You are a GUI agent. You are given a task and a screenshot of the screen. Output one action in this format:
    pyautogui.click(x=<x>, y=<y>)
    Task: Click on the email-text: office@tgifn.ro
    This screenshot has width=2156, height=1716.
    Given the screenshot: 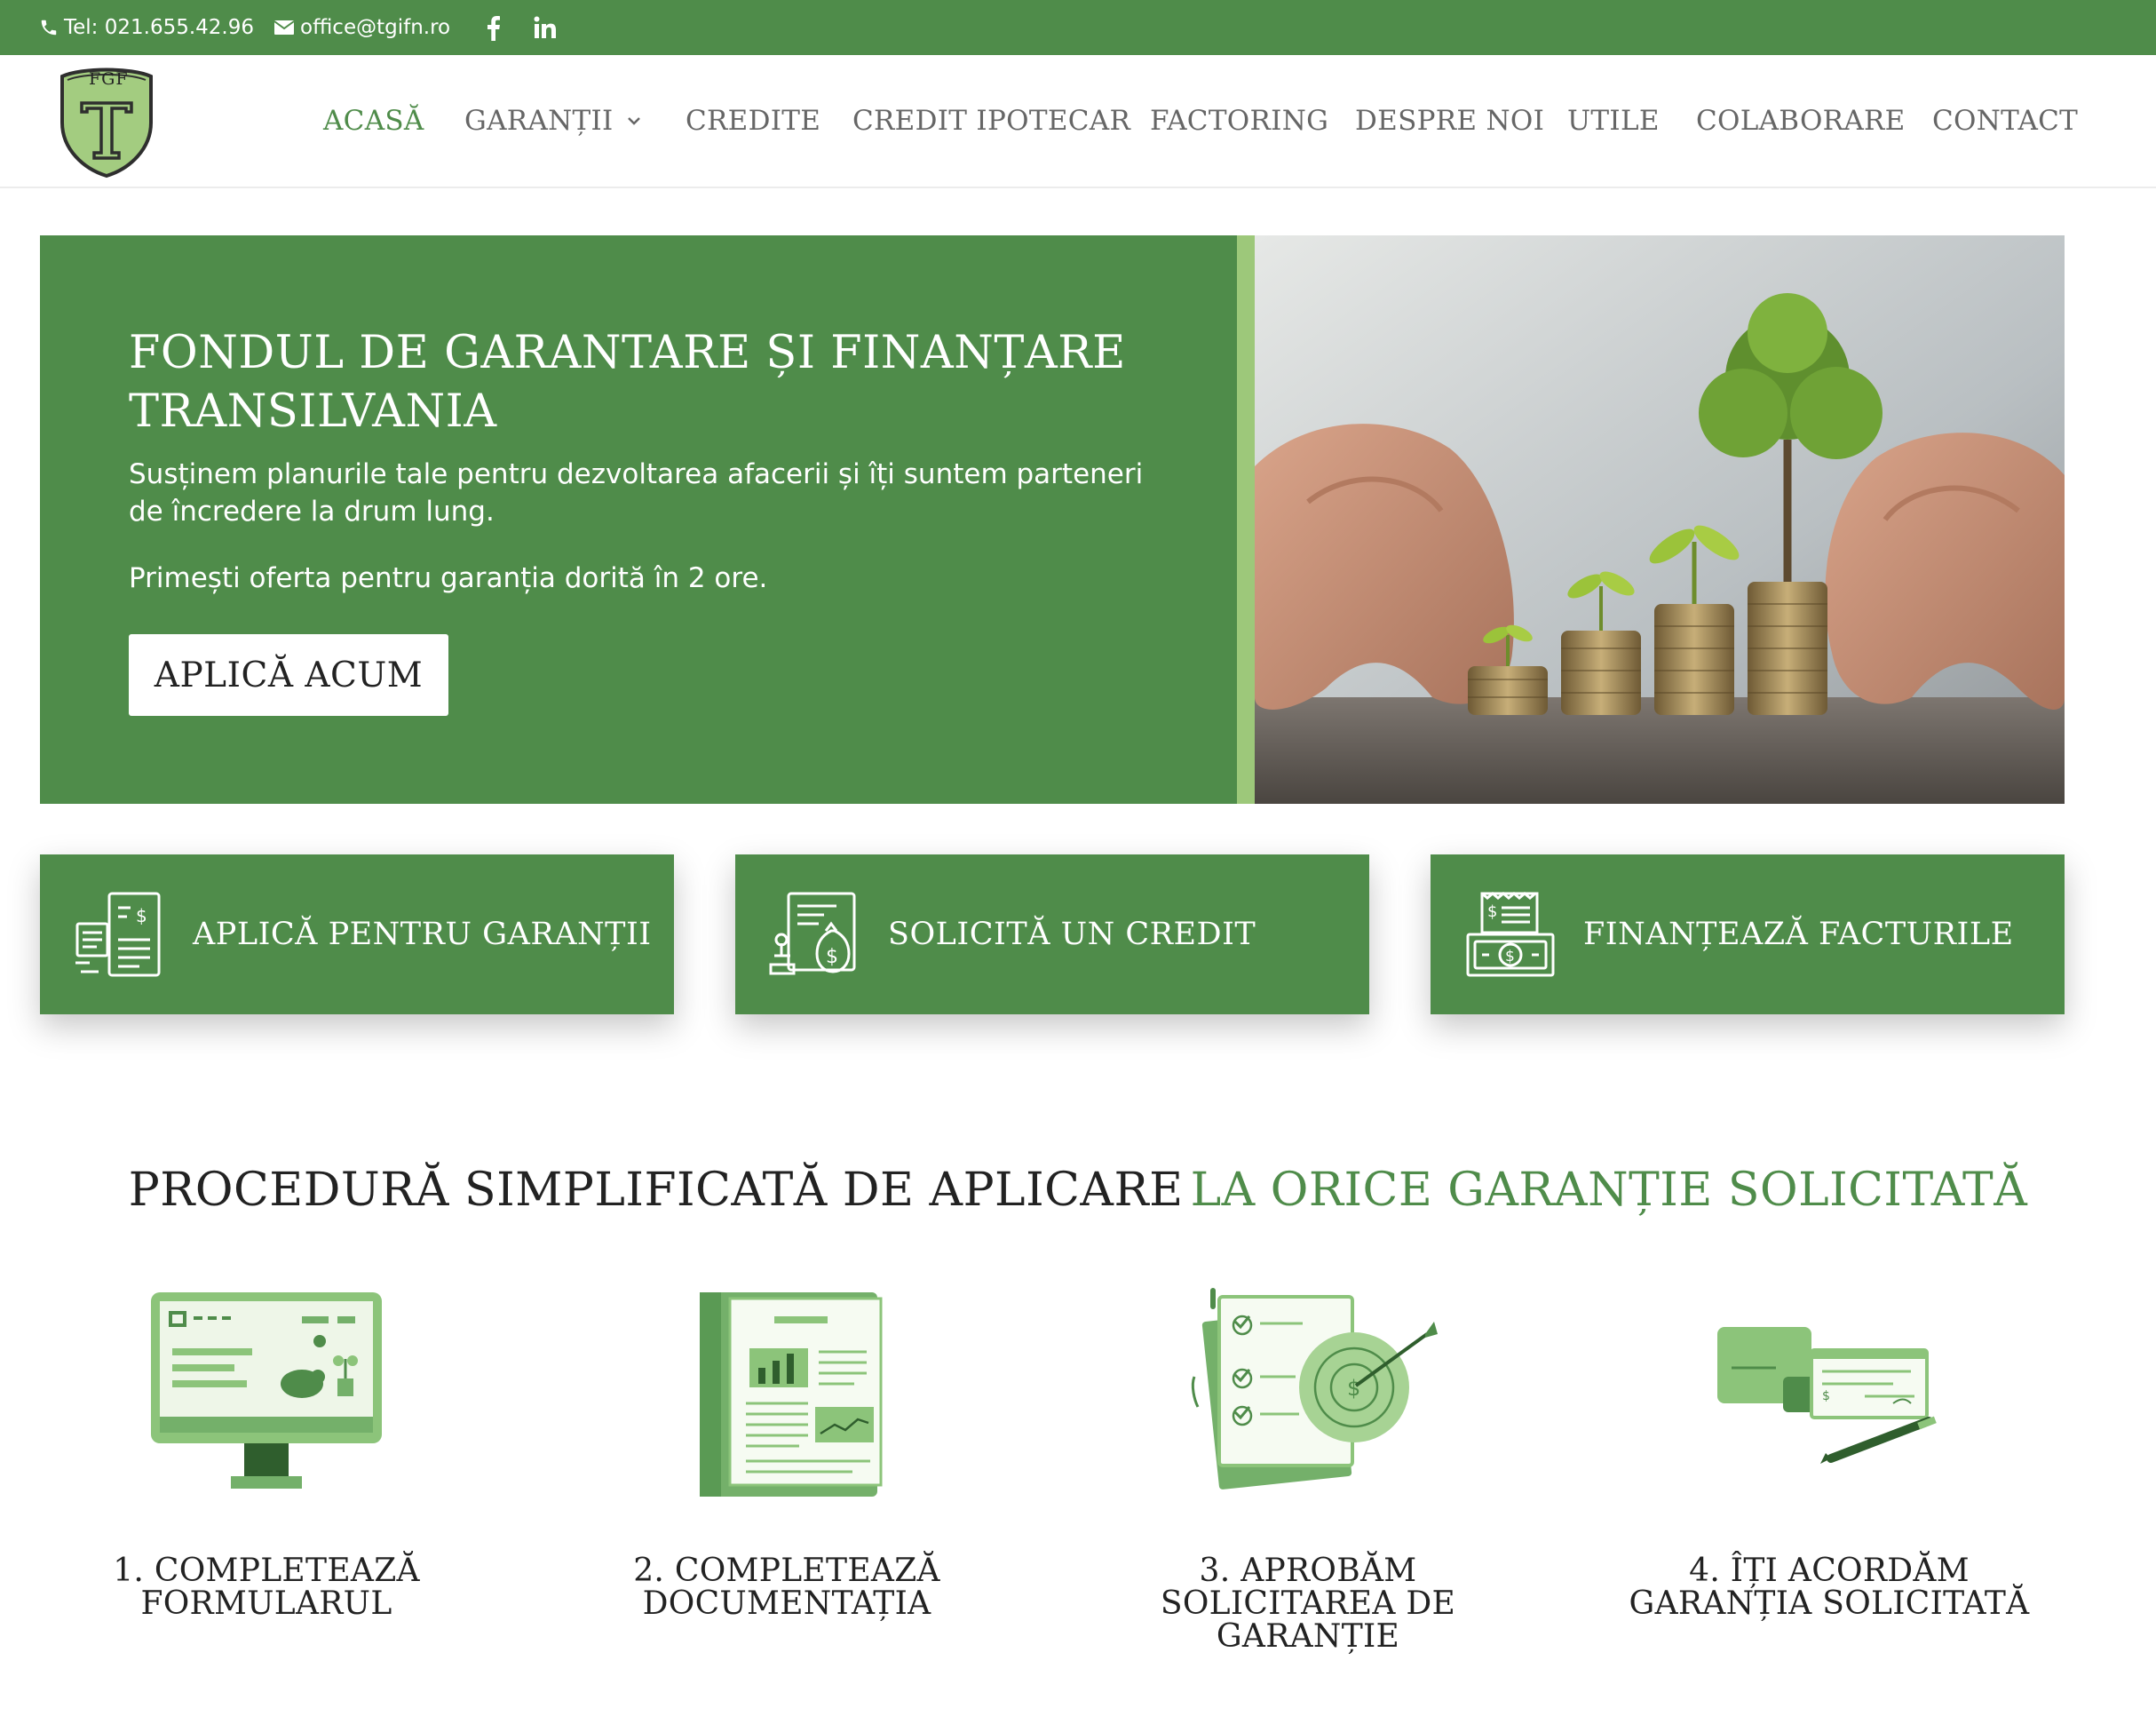 What is the action you would take?
    pyautogui.click(x=375, y=27)
    